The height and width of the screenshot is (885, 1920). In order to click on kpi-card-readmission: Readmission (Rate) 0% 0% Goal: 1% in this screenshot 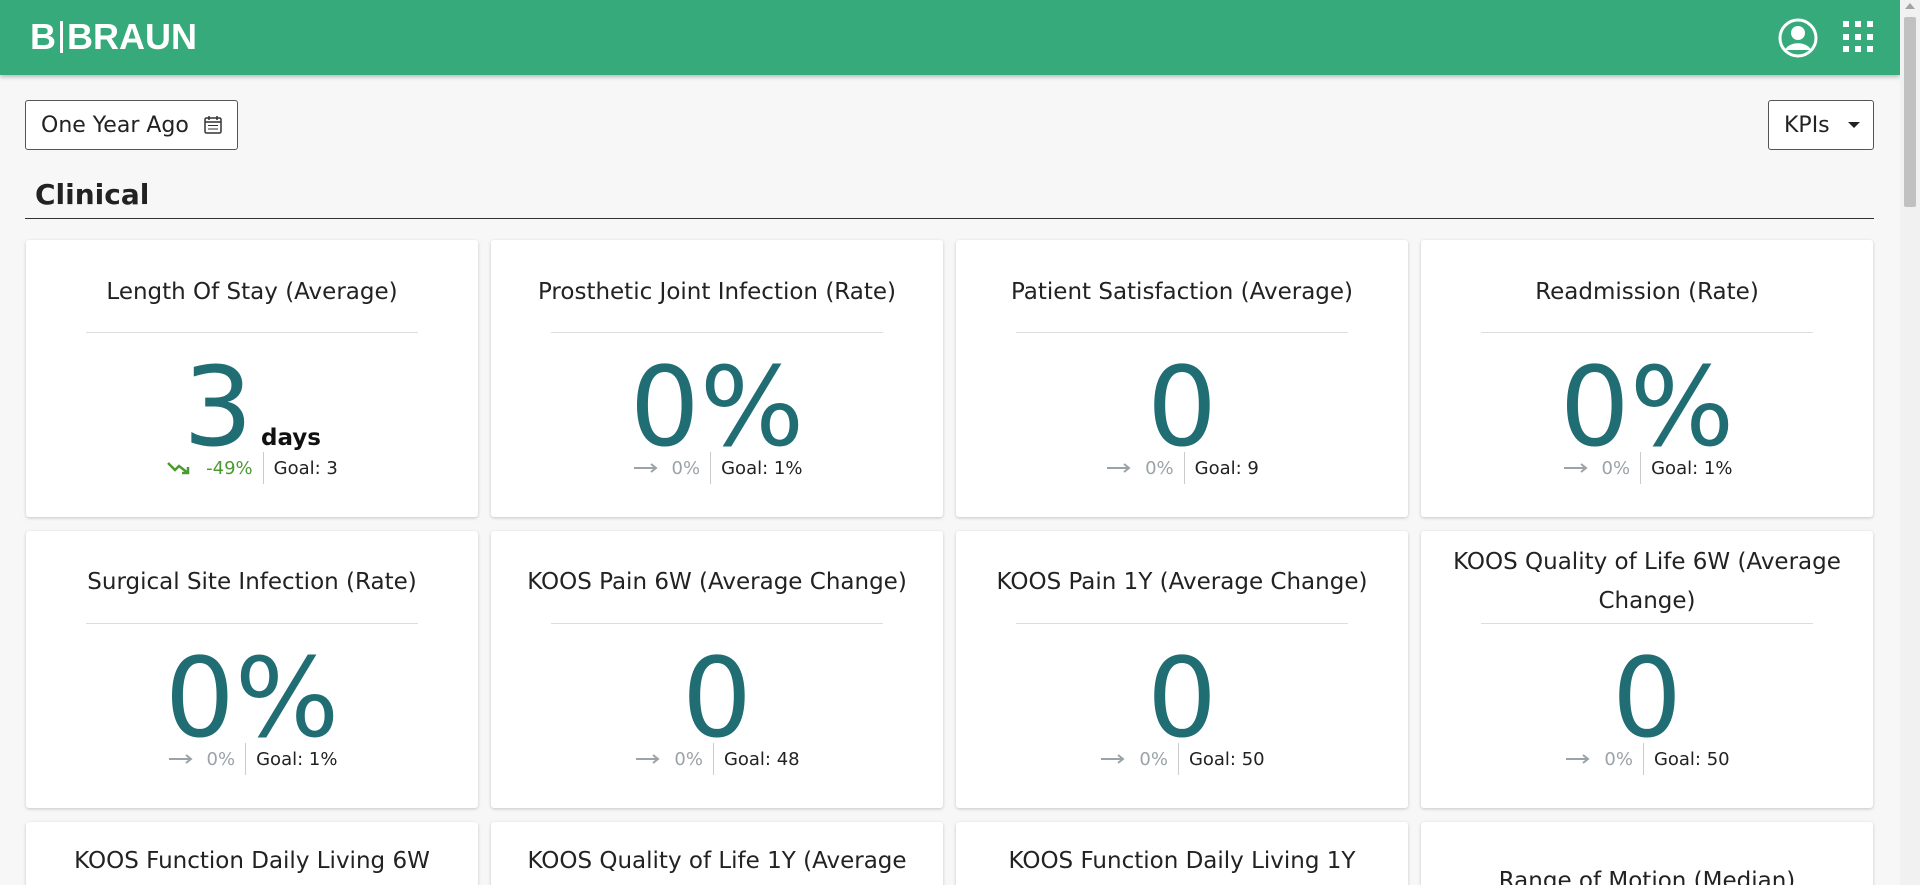, I will do `click(1647, 378)`.